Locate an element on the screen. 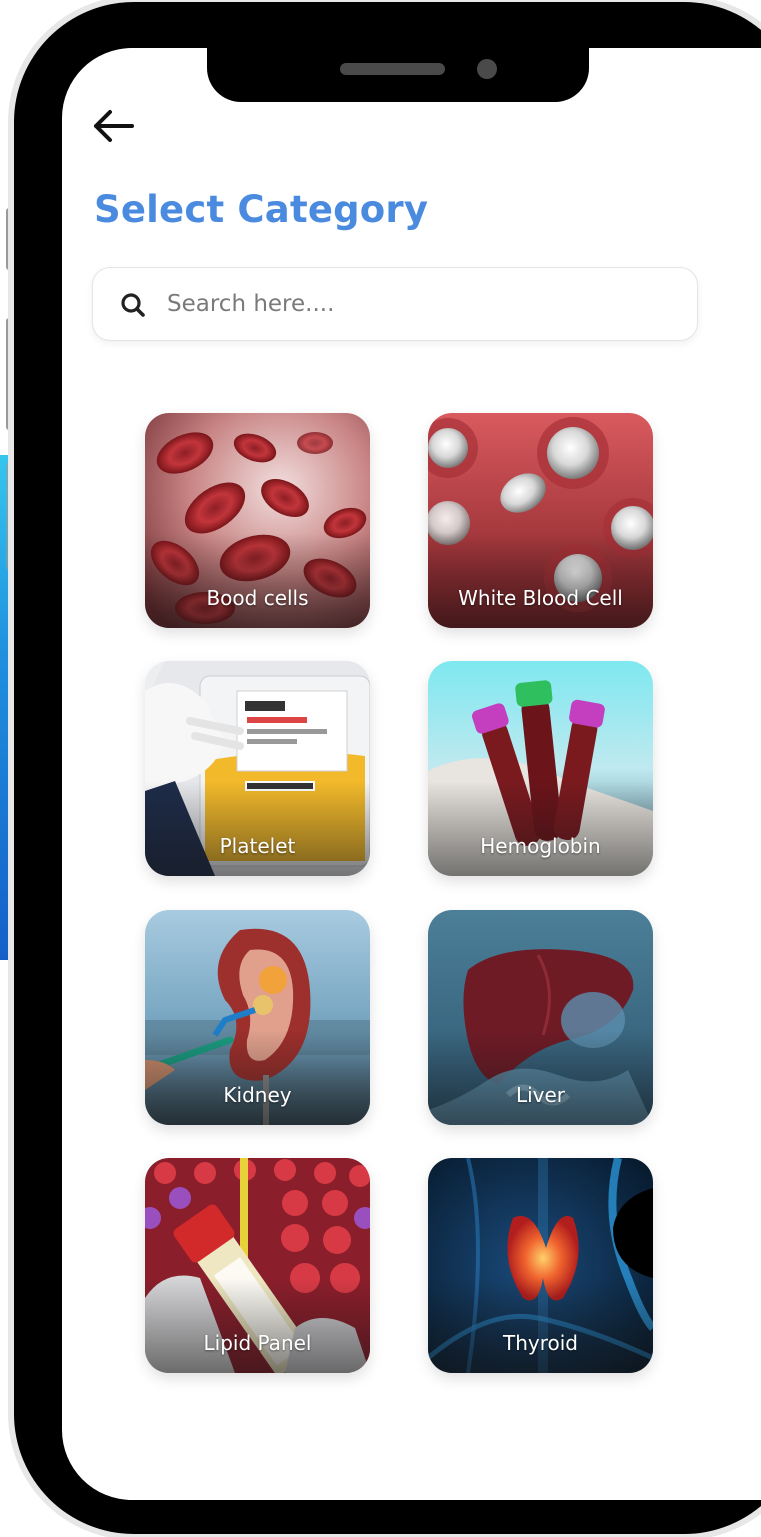 The height and width of the screenshot is (1537, 761). category-label: Platelet is located at coordinates (257, 846).